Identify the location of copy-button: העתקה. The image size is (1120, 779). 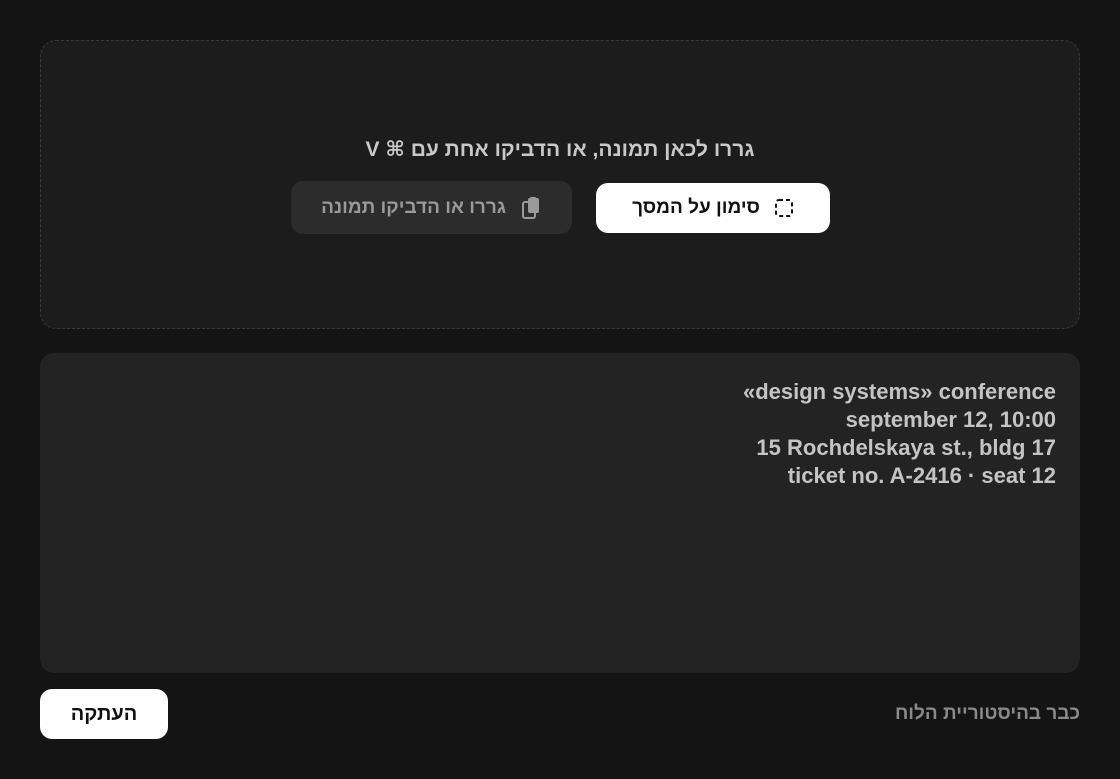
(104, 714).